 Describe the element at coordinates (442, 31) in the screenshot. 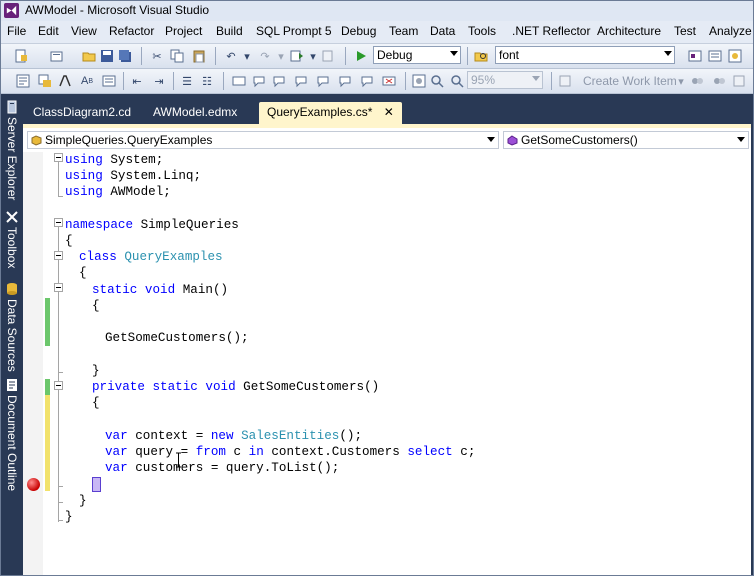

I see `menu-data: Data` at that location.